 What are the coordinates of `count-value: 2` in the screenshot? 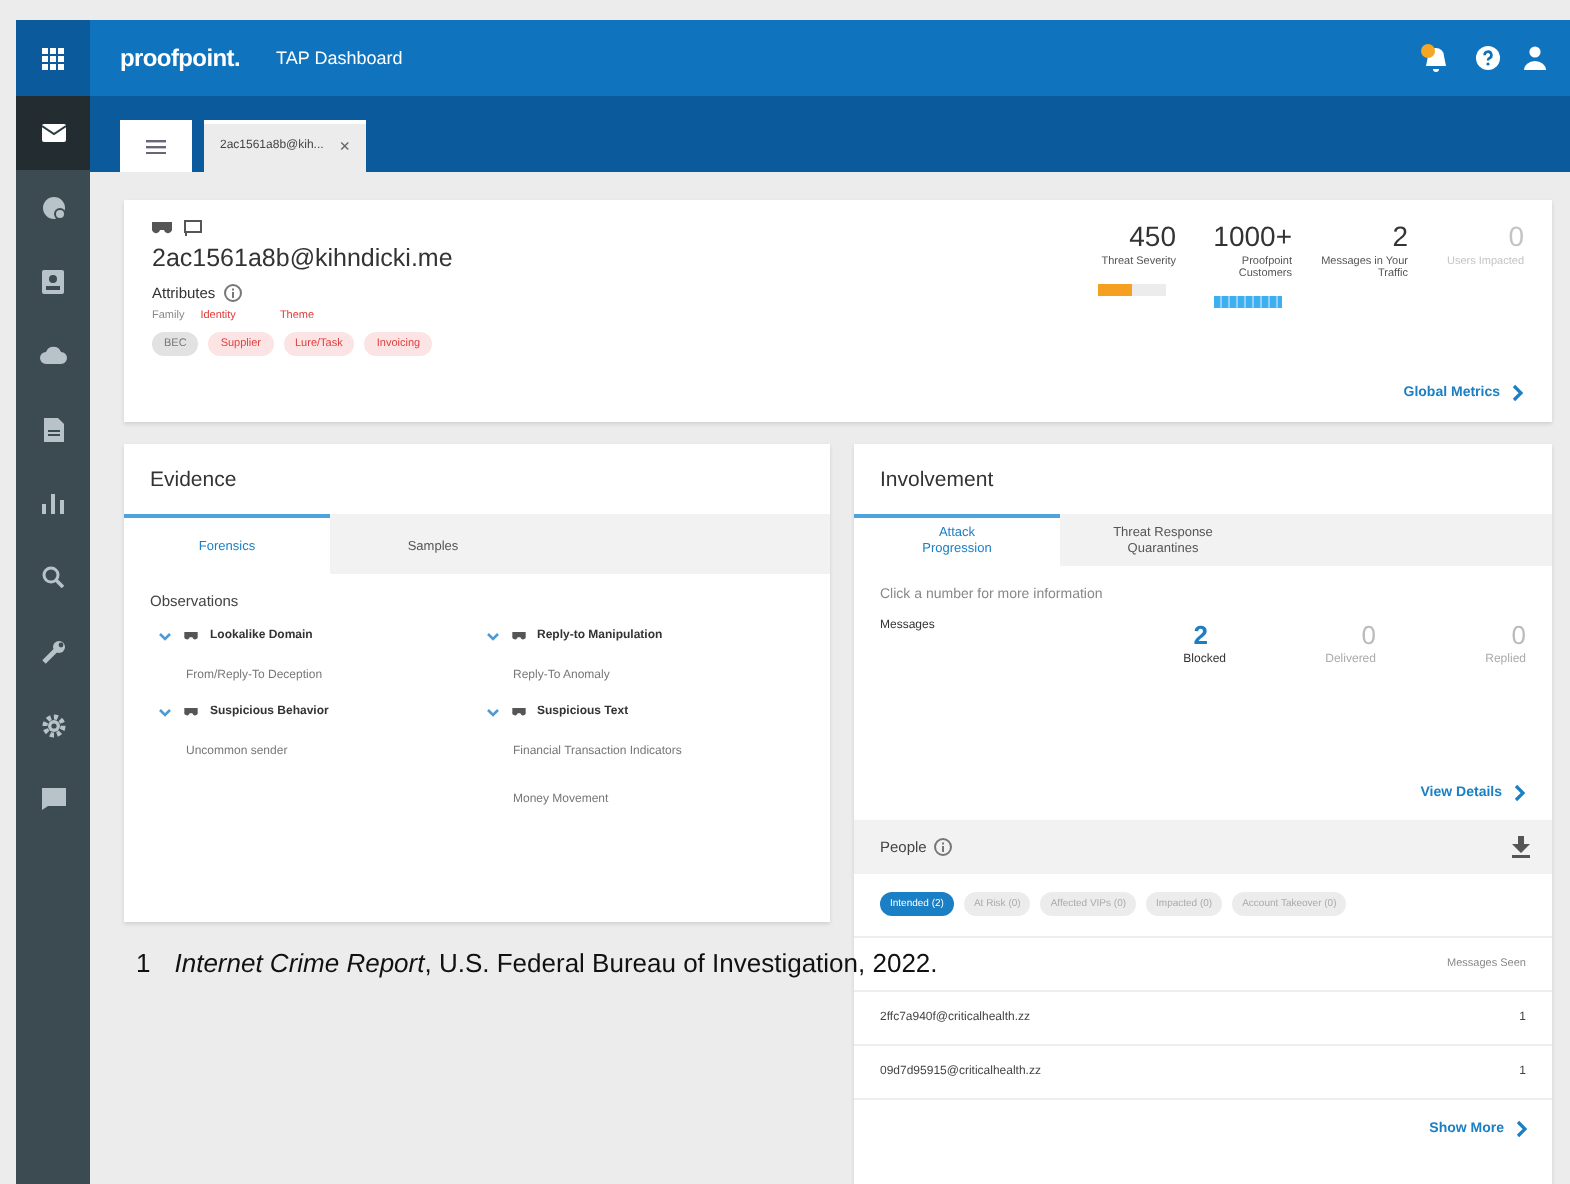 It's located at (1200, 634).